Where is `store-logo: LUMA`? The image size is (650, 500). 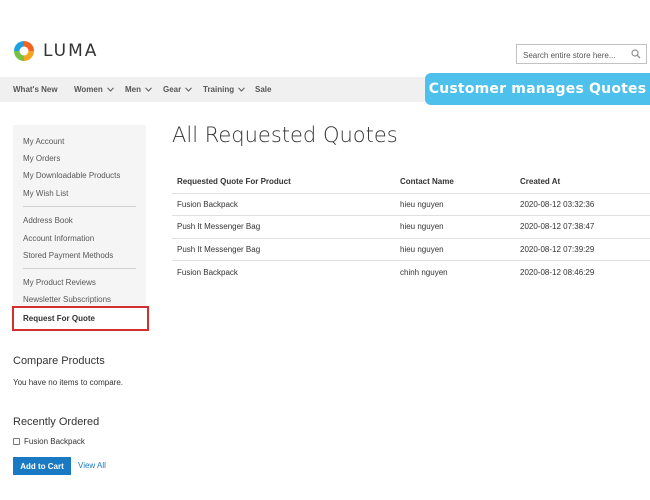 store-logo: LUMA is located at coordinates (55, 51).